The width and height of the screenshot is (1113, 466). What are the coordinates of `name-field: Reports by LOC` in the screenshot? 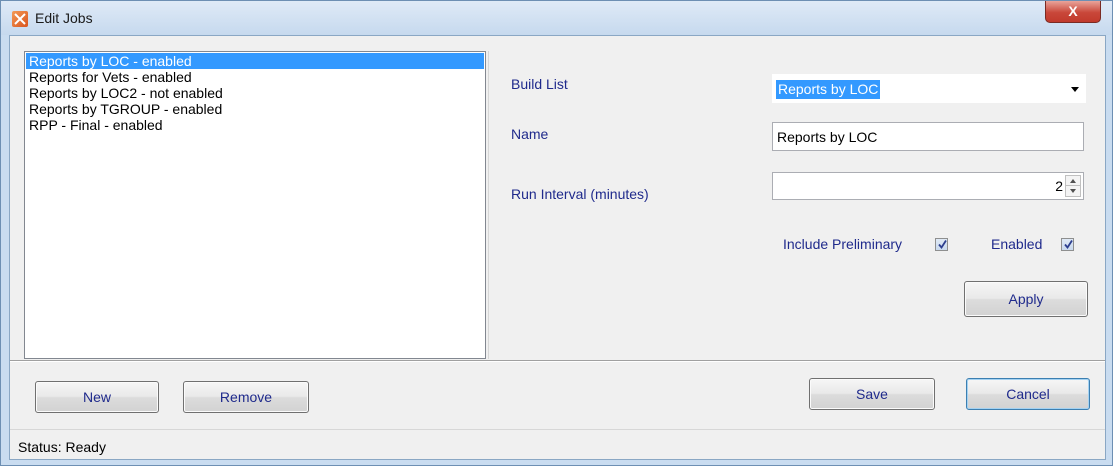 It's located at (928, 136).